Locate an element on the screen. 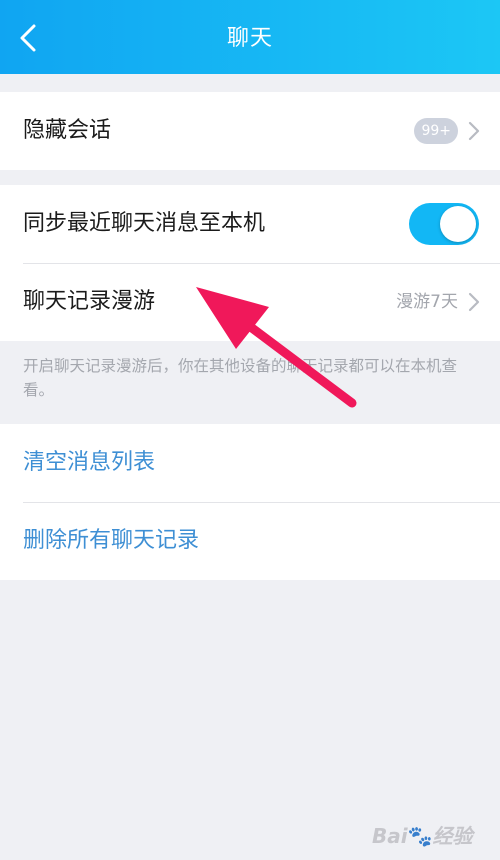 The height and width of the screenshot is (860, 500). toggle-knob is located at coordinates (458, 224).